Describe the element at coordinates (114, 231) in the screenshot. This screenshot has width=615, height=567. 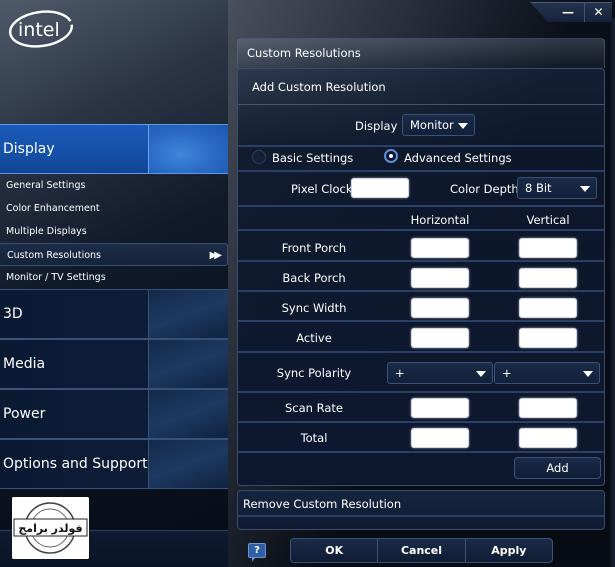
I see `sub-item-multiple-displays: Multiple Displays` at that location.